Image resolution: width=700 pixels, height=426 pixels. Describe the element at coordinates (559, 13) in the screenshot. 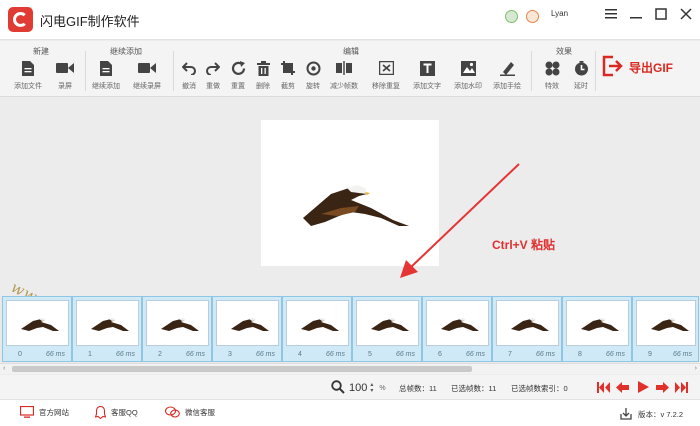

I see `username: Lyan` at that location.